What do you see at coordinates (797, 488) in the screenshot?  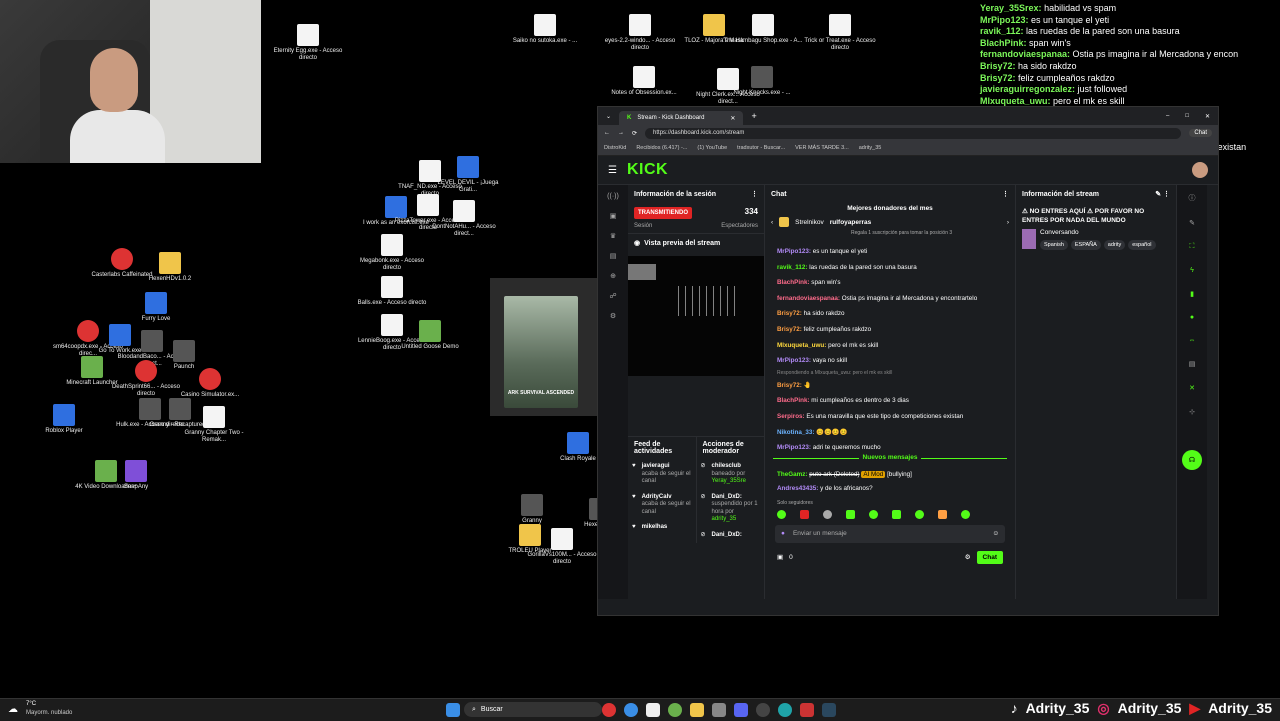 I see `chat-user: Andres43435:` at bounding box center [797, 488].